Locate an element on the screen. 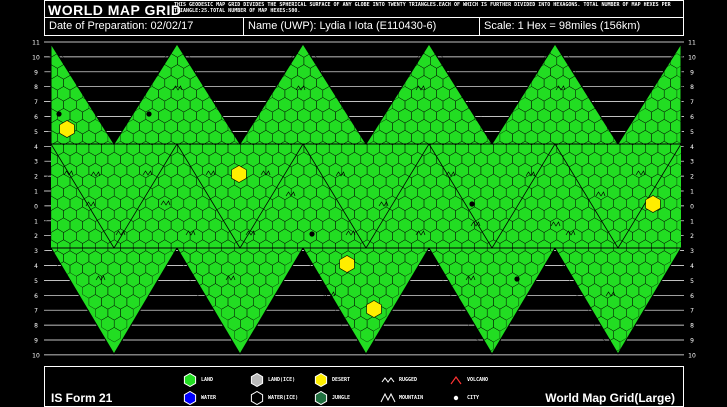 This screenshot has width=727, height=407. legend-label: WATER is located at coordinates (209, 398).